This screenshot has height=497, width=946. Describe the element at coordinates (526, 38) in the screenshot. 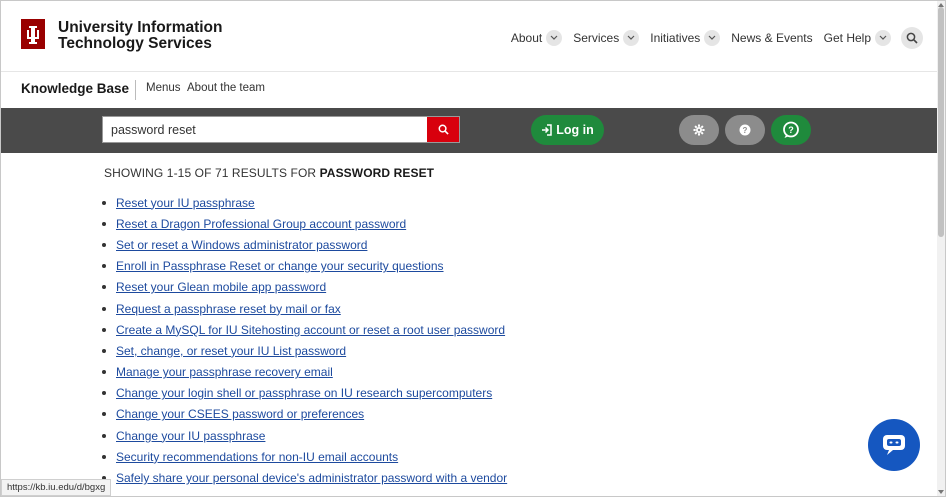

I see `nav-about-label: About` at that location.